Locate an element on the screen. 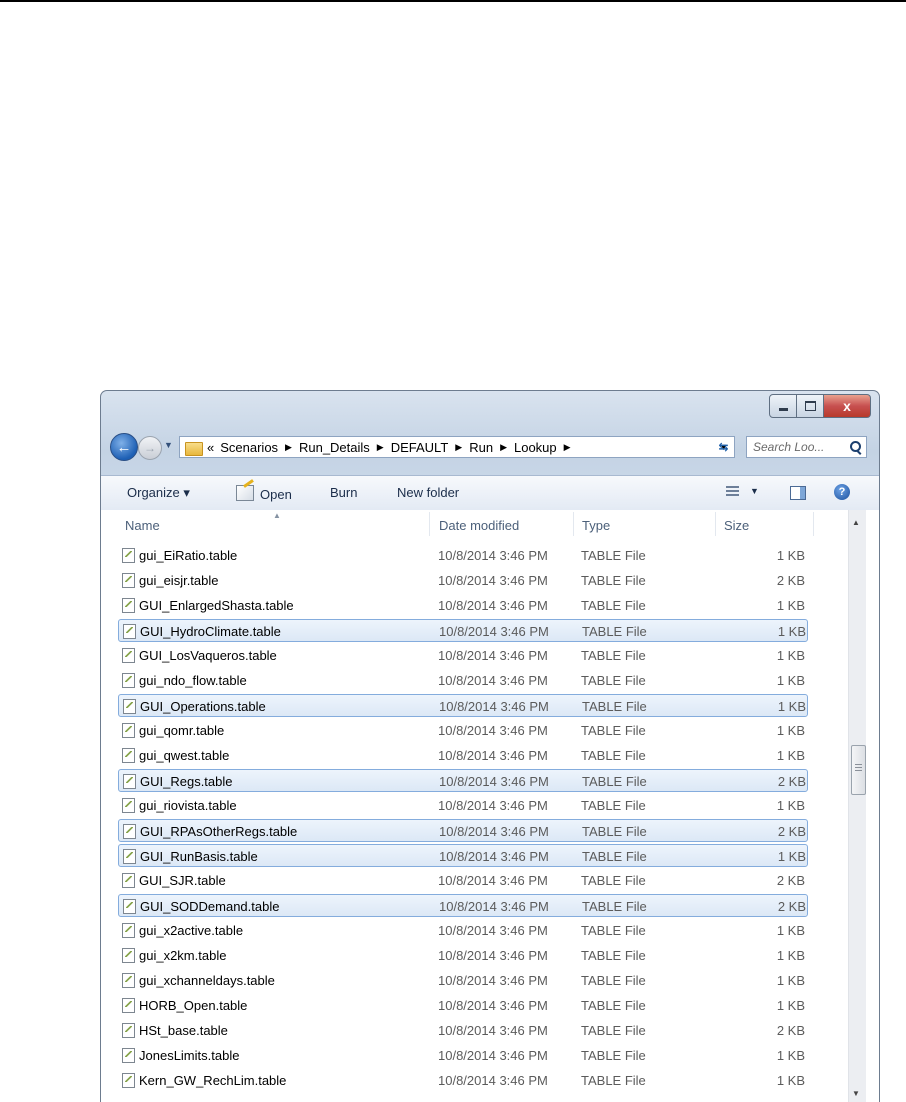 The height and width of the screenshot is (1102, 906). breadcrumb-default: DEFAULT is located at coordinates (420, 447).